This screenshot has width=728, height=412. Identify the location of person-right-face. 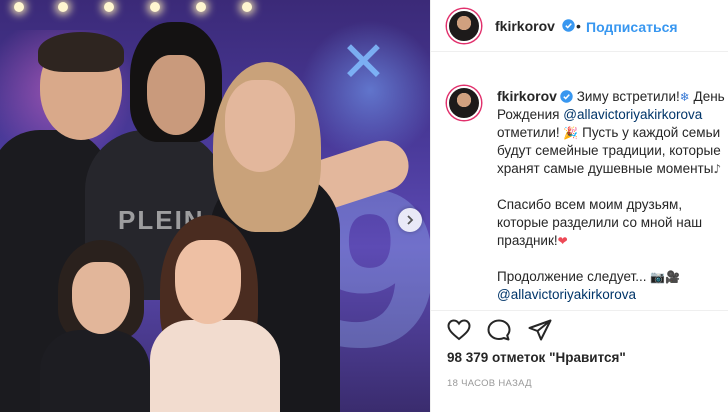
(260, 126).